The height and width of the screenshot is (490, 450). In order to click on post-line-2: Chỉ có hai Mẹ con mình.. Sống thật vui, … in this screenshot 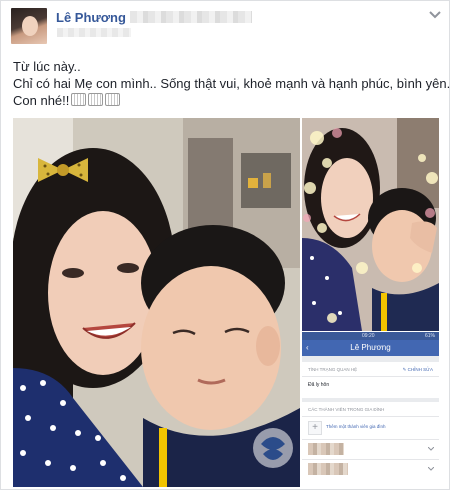, I will do `click(231, 83)`.